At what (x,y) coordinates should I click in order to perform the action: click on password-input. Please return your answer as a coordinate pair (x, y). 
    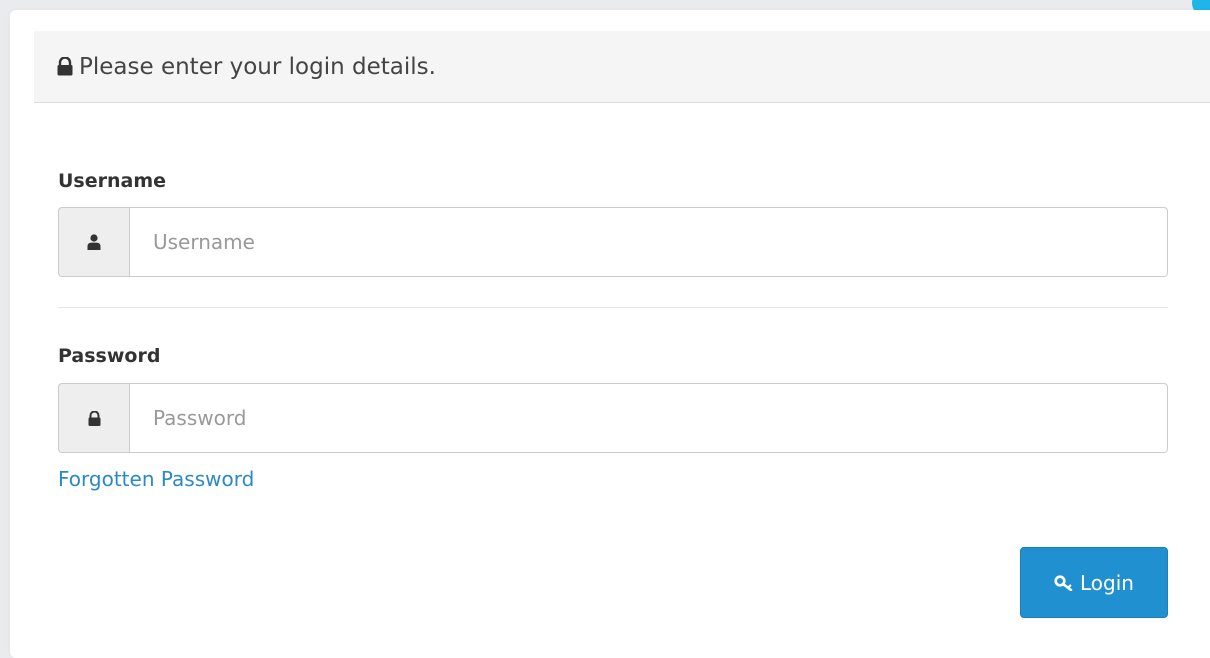
    Looking at the image, I should click on (648, 418).